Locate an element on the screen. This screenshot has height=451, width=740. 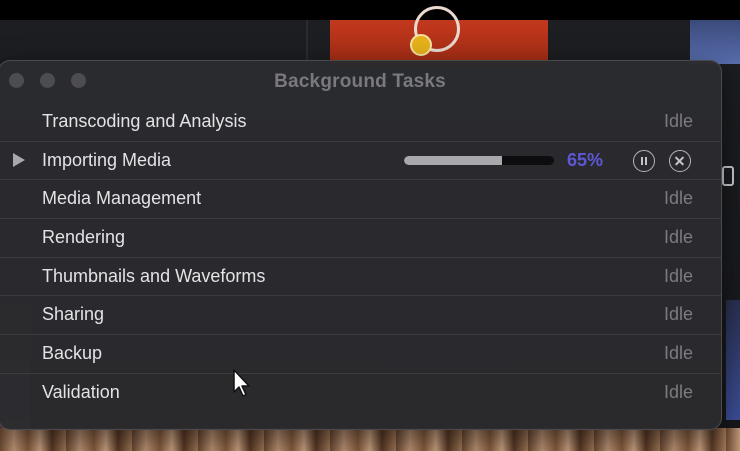
task-row-sharing: Sharing Idle is located at coordinates (360, 316).